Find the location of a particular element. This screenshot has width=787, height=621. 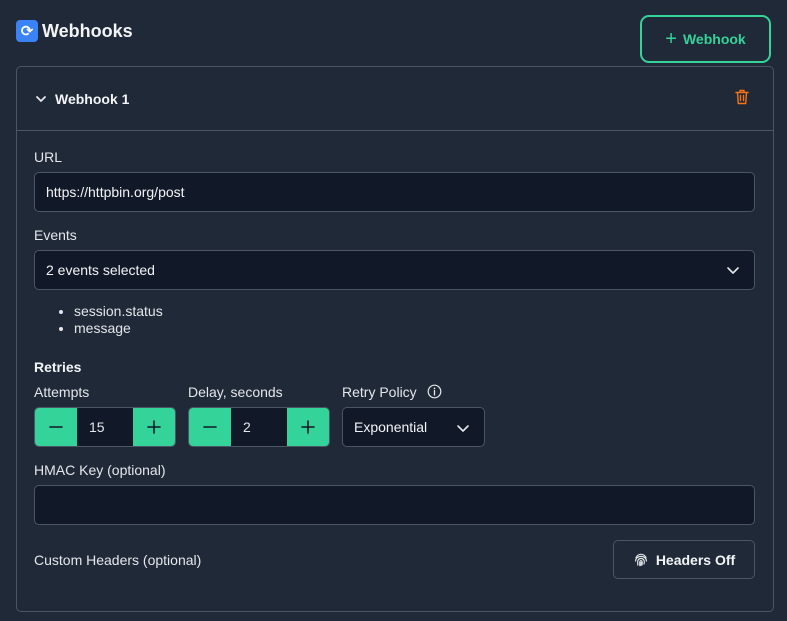

retry-policy-value: Exponential is located at coordinates (391, 427).